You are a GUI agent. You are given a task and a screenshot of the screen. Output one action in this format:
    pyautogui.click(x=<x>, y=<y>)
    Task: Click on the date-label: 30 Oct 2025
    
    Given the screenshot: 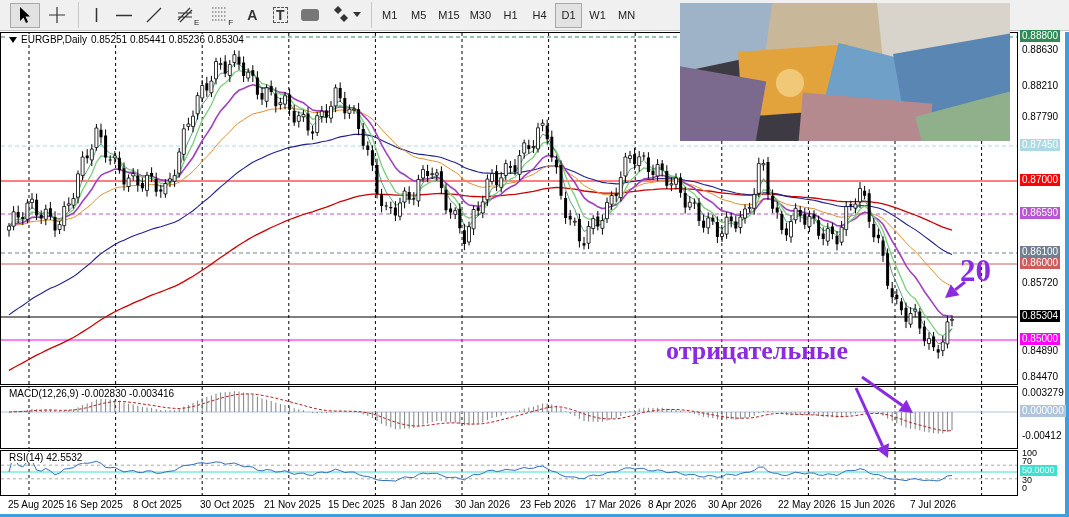 What is the action you would take?
    pyautogui.click(x=227, y=504)
    